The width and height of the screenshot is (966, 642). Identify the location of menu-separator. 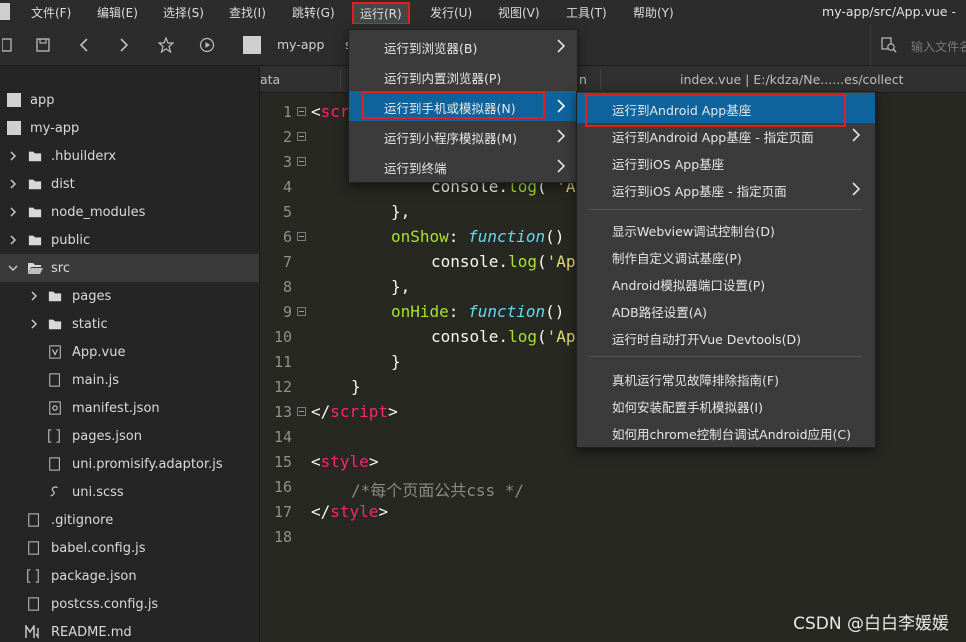
(725, 209).